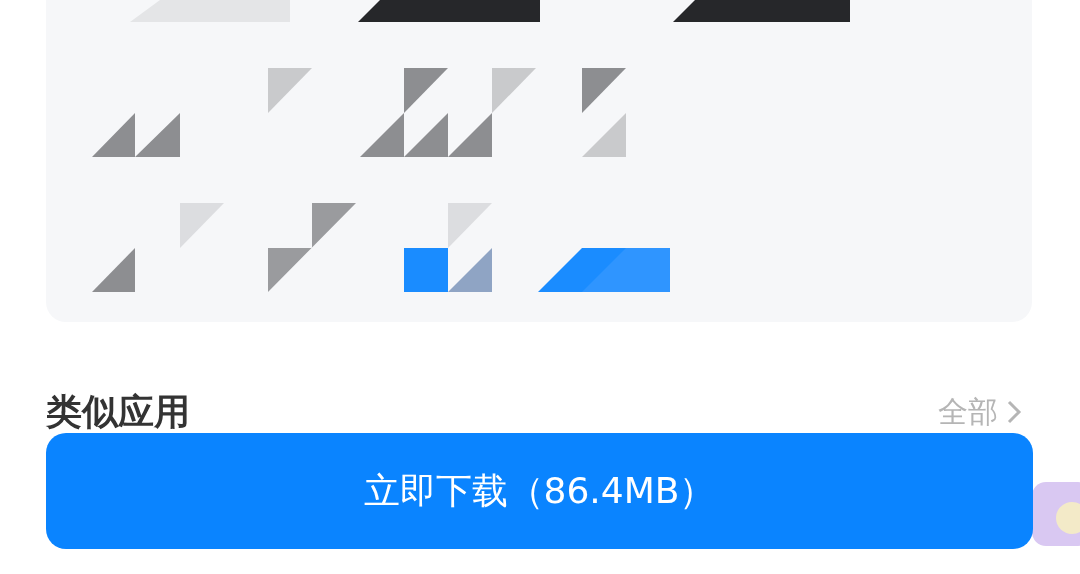  Describe the element at coordinates (118, 412) in the screenshot. I see `section-title: 类似应用` at that location.